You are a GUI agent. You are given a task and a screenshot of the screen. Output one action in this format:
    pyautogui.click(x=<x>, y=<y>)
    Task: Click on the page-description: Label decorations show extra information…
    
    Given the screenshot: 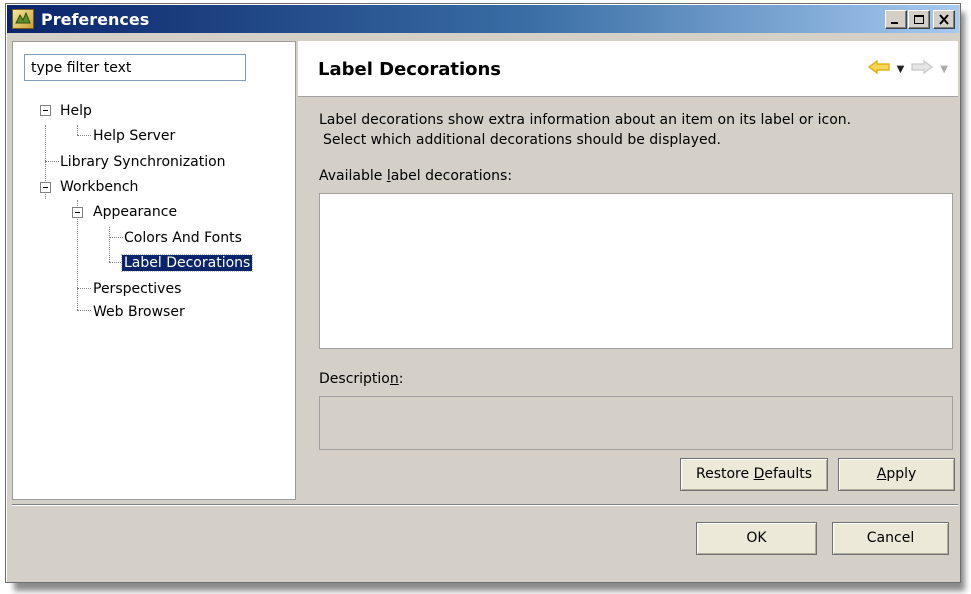 What is the action you would take?
    pyautogui.click(x=585, y=130)
    